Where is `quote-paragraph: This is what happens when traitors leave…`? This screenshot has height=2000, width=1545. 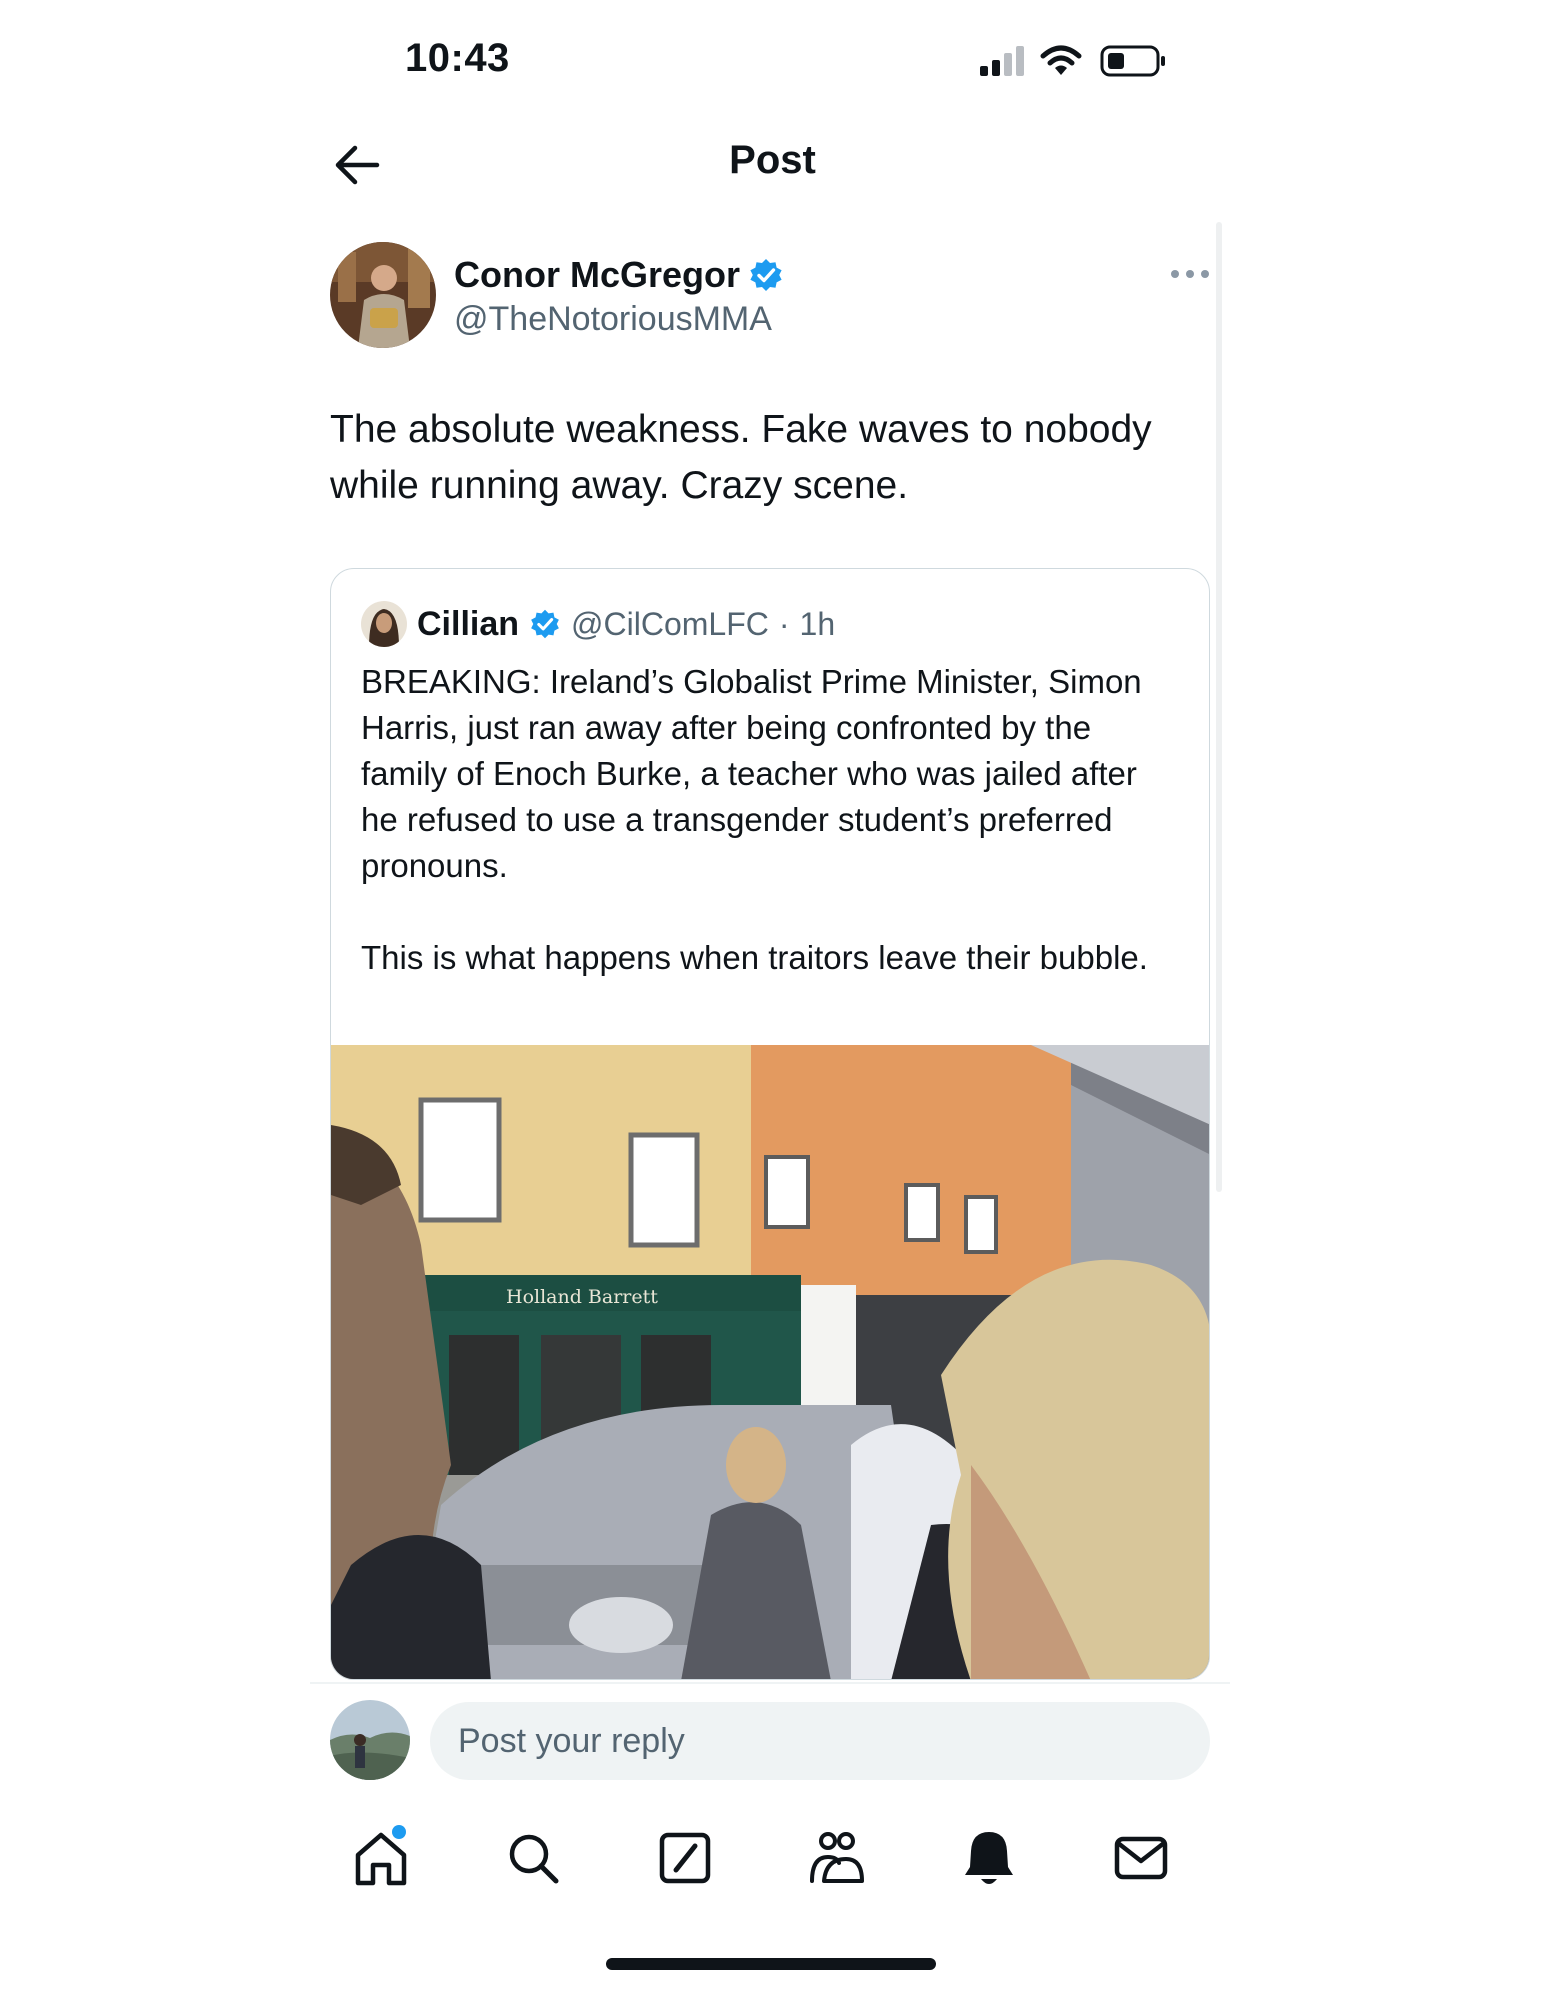 quote-paragraph: This is what happens when traitors leave… is located at coordinates (754, 957).